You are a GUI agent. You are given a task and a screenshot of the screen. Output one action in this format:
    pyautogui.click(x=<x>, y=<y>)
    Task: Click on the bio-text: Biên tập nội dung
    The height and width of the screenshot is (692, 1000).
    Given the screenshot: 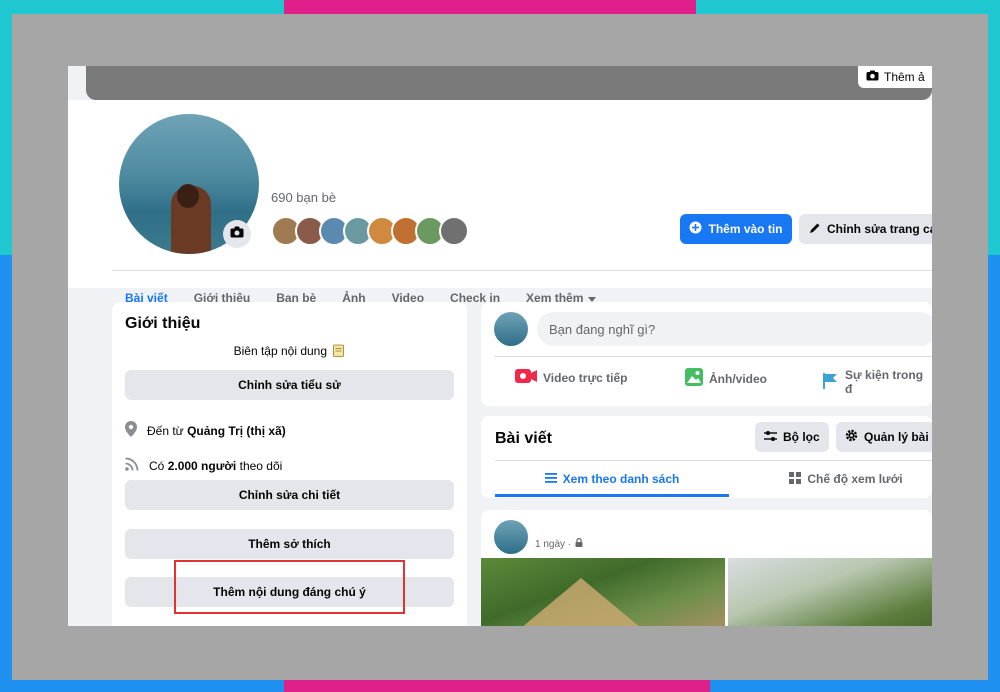 What is the action you would take?
    pyautogui.click(x=289, y=352)
    